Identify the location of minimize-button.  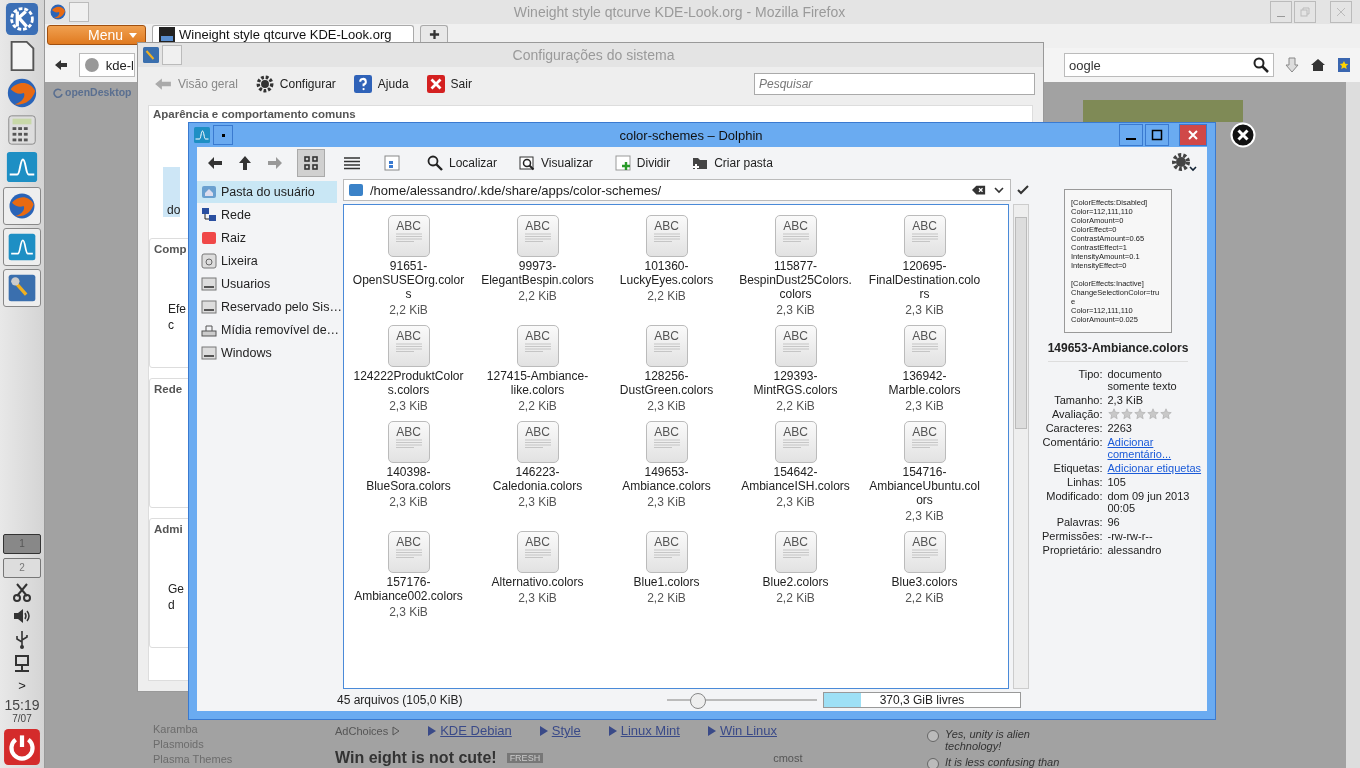
(1131, 135).